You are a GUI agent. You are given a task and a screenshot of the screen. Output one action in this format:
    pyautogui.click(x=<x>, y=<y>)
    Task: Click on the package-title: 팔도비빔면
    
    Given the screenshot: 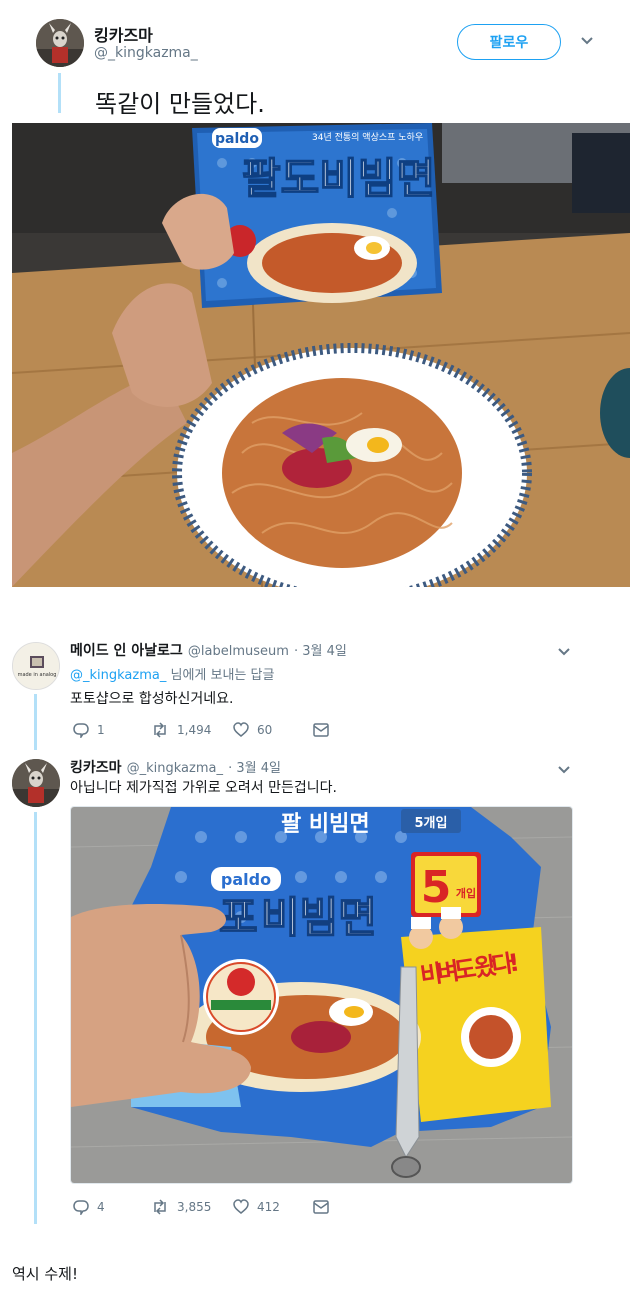 What is the action you would take?
    pyautogui.click(x=338, y=178)
    